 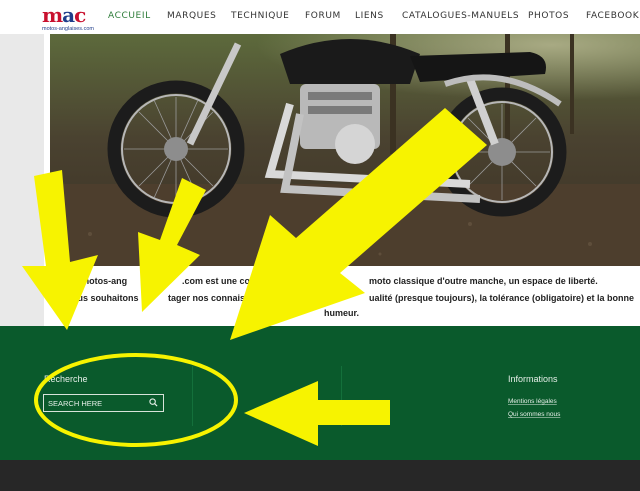 What do you see at coordinates (612, 16) in the screenshot?
I see `nav-item-facebook: FACEBOOK` at bounding box center [612, 16].